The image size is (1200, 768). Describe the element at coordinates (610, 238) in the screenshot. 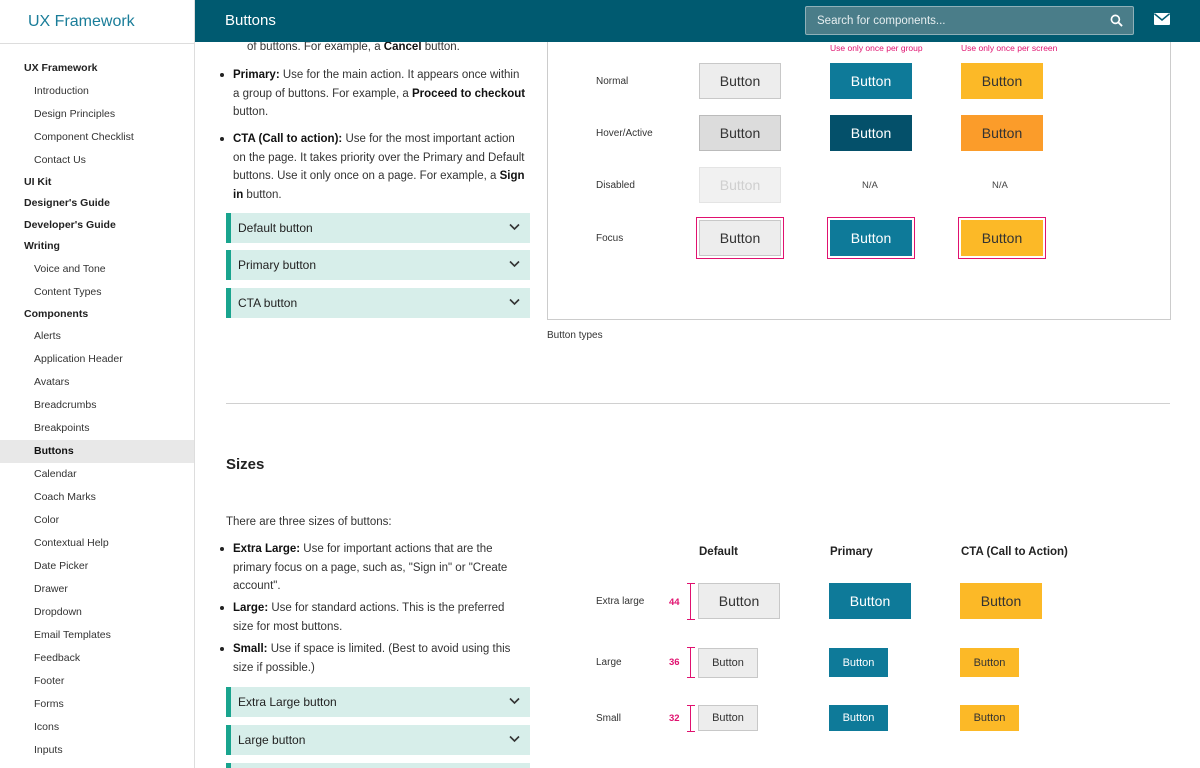

I see `row-label-focus: Focus` at that location.